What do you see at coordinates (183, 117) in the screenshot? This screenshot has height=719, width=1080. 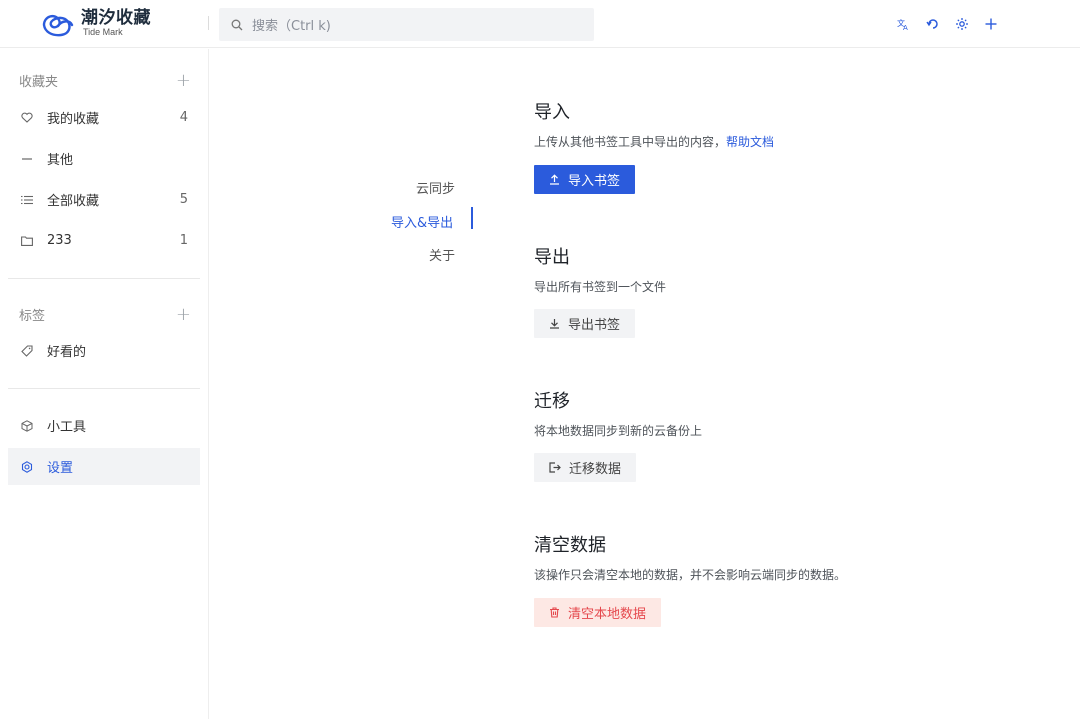 I see `item-count: 4` at bounding box center [183, 117].